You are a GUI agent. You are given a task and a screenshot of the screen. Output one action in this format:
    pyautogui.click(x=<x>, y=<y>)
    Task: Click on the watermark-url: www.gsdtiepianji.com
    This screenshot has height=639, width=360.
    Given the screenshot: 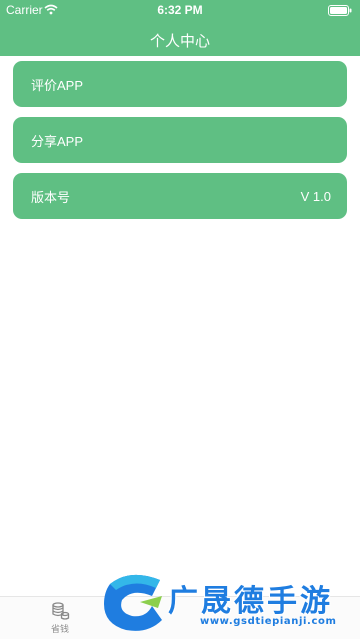 What is the action you would take?
    pyautogui.click(x=268, y=621)
    